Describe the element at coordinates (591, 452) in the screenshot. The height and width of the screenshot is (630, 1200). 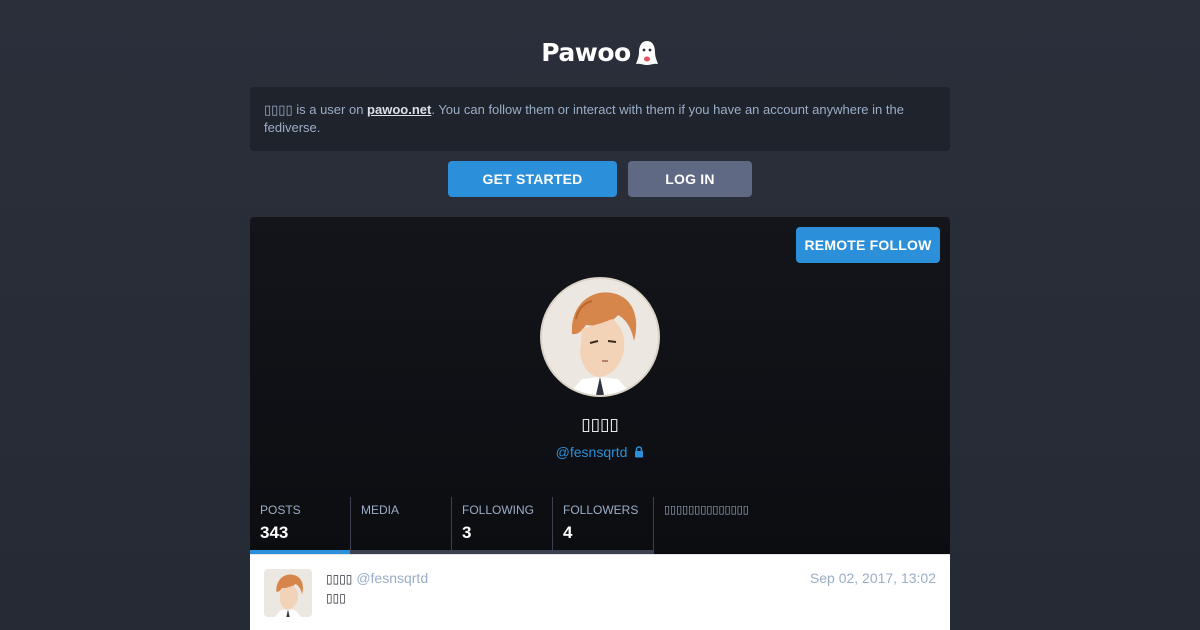
I see `handle-text: @fesnsqrtd` at that location.